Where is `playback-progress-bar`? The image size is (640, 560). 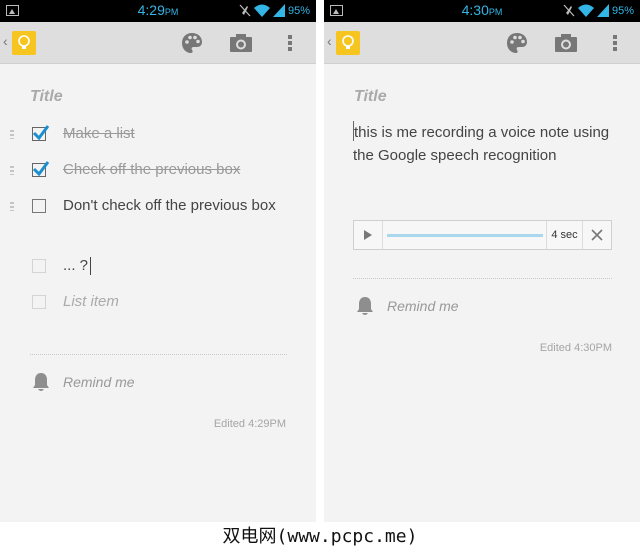 playback-progress-bar is located at coordinates (465, 235).